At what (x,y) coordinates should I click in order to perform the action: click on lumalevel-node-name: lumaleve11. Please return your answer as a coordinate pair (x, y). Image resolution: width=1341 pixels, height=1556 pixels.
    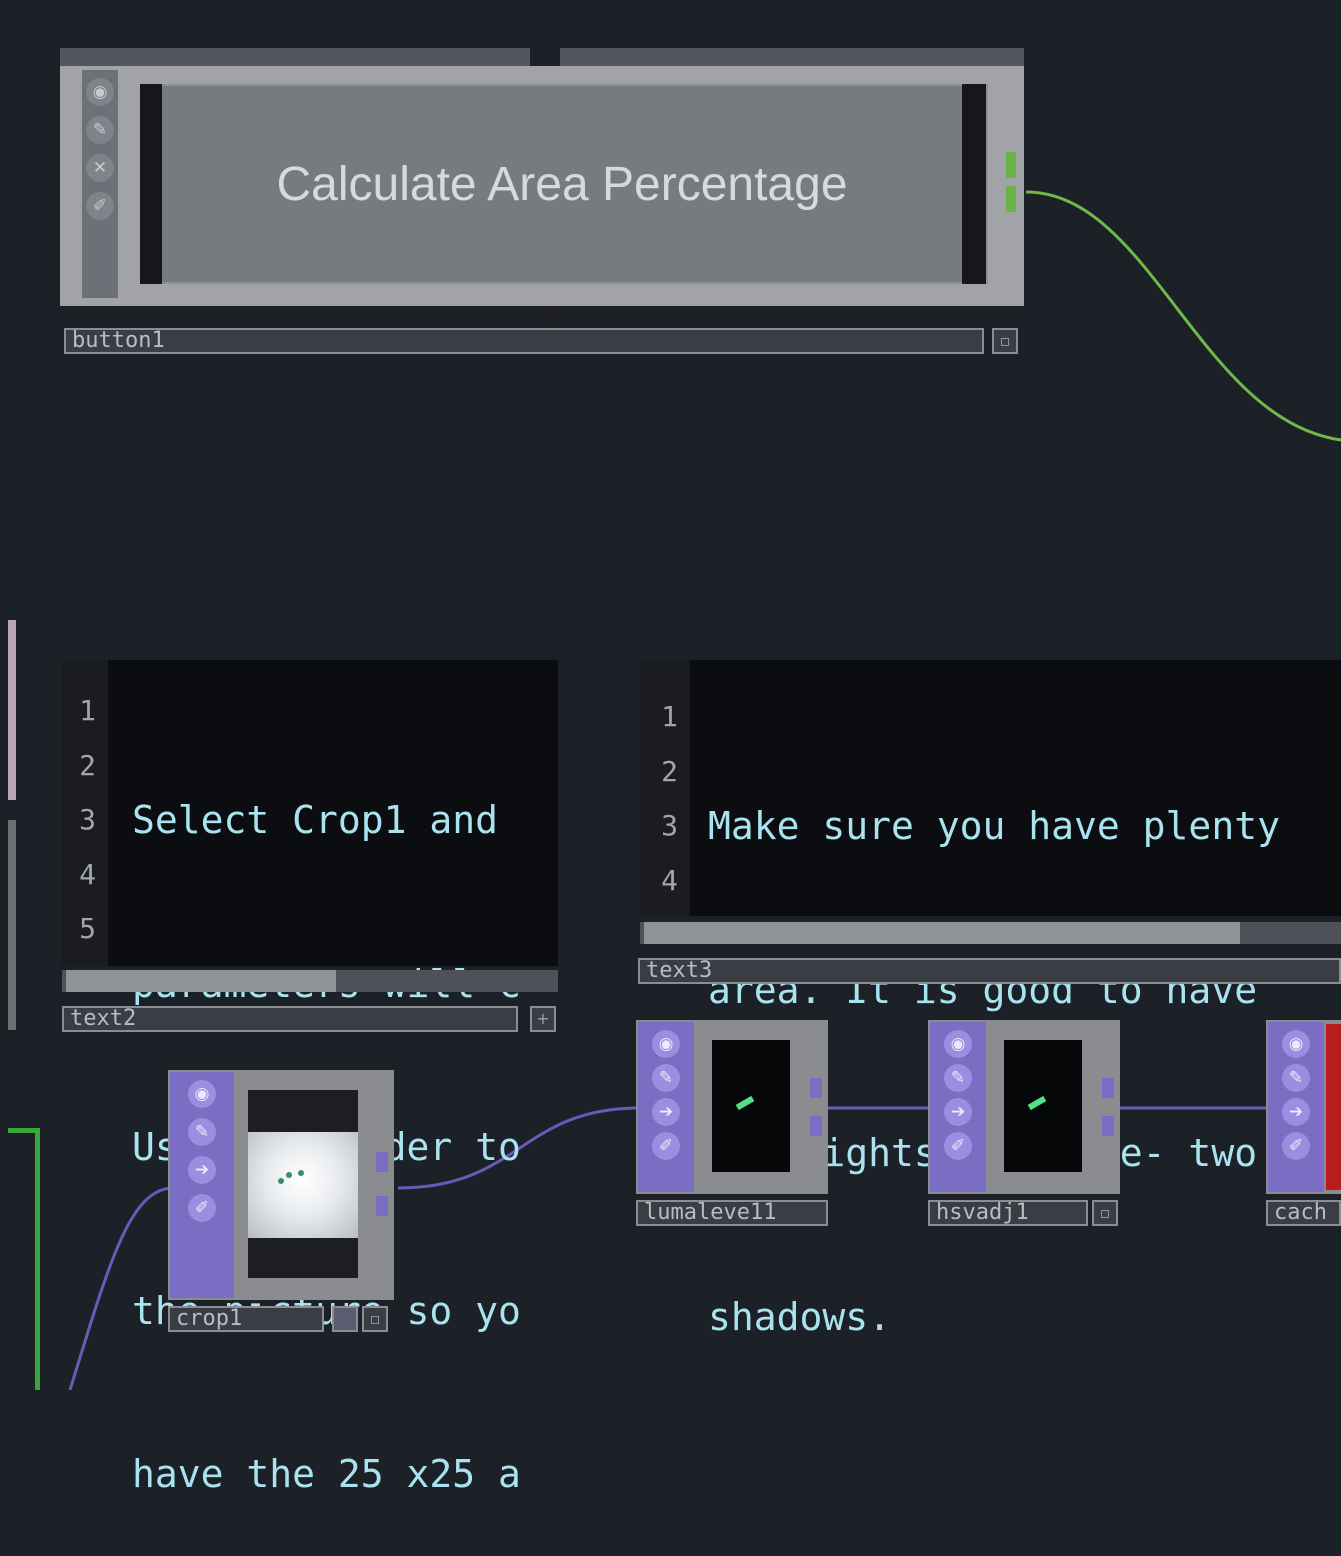
    Looking at the image, I should click on (732, 1213).